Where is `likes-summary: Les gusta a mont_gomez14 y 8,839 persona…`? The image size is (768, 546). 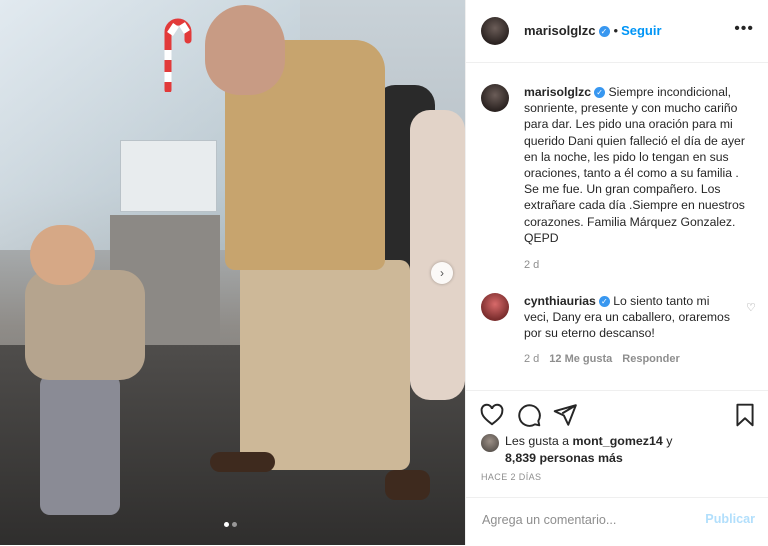
likes-summary: Les gusta a mont_gomez14 y 8,839 persona… is located at coordinates (621, 450).